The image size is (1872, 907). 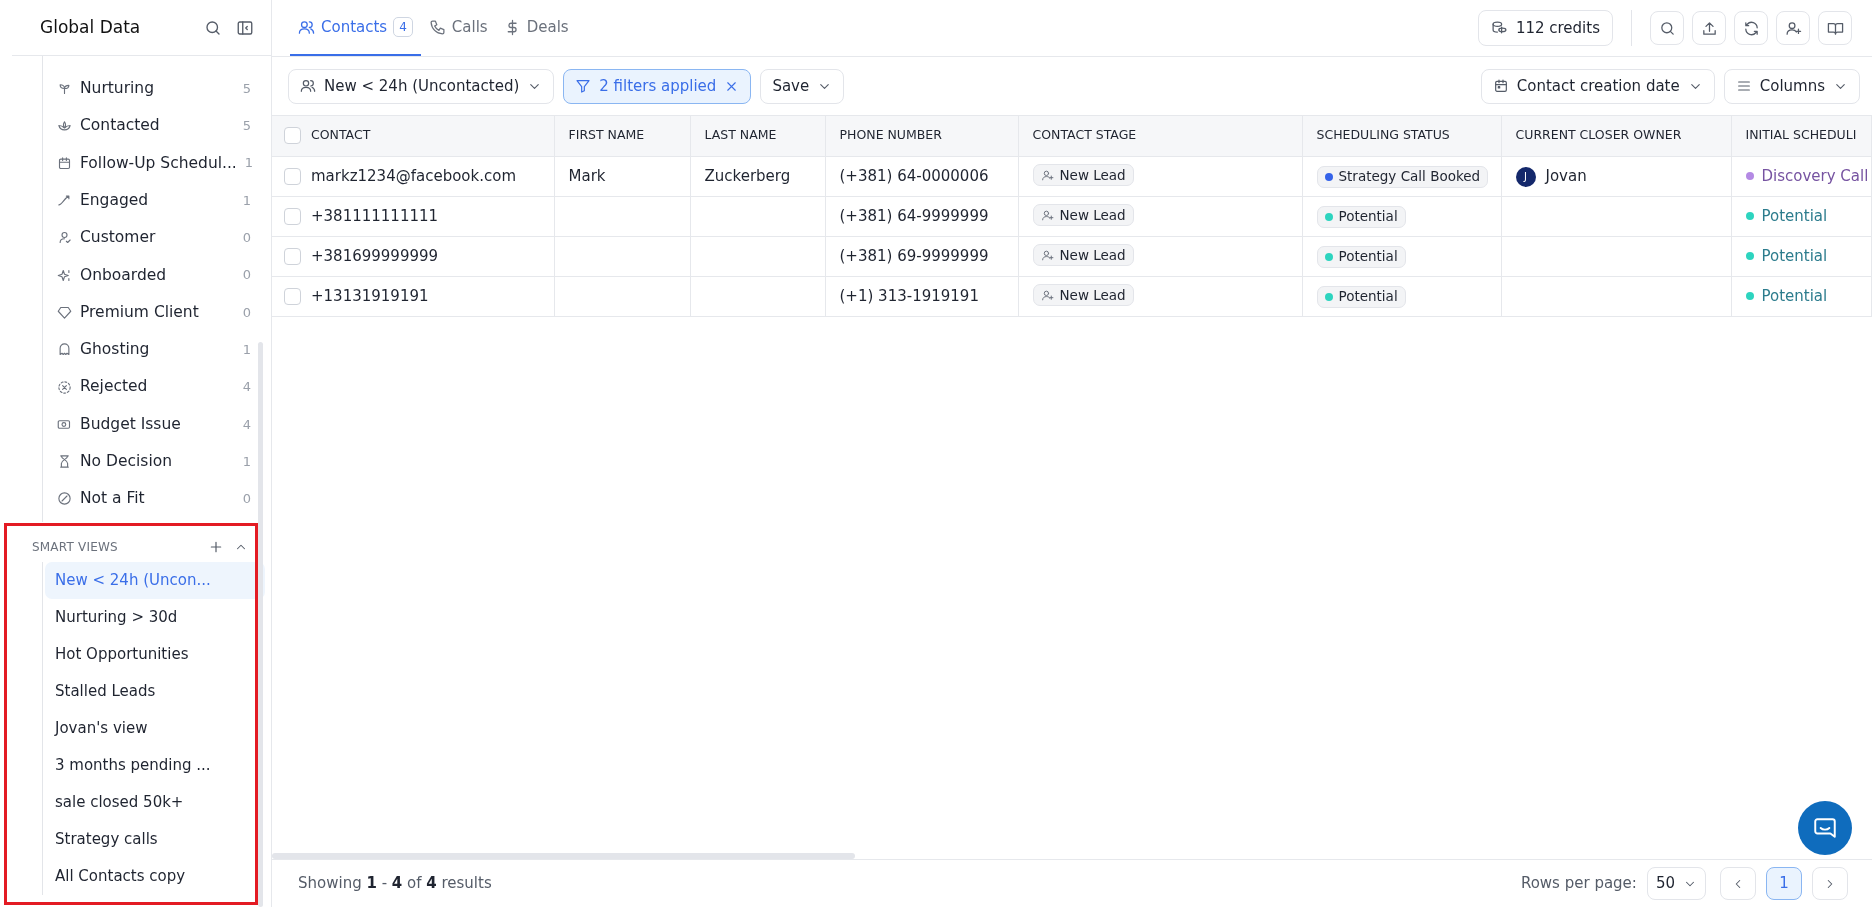 What do you see at coordinates (1597, 86) in the screenshot?
I see `date-filter-dropdown: Contact creation date` at bounding box center [1597, 86].